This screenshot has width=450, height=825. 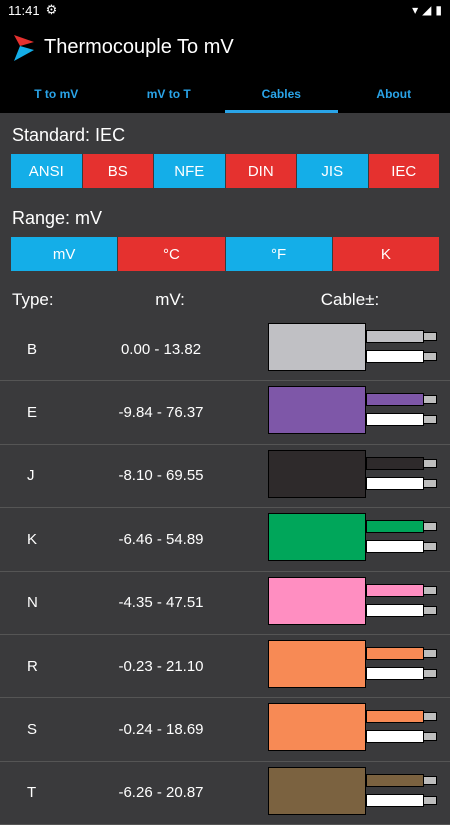 I want to click on app-title: Thermocouple To mV, so click(x=139, y=47).